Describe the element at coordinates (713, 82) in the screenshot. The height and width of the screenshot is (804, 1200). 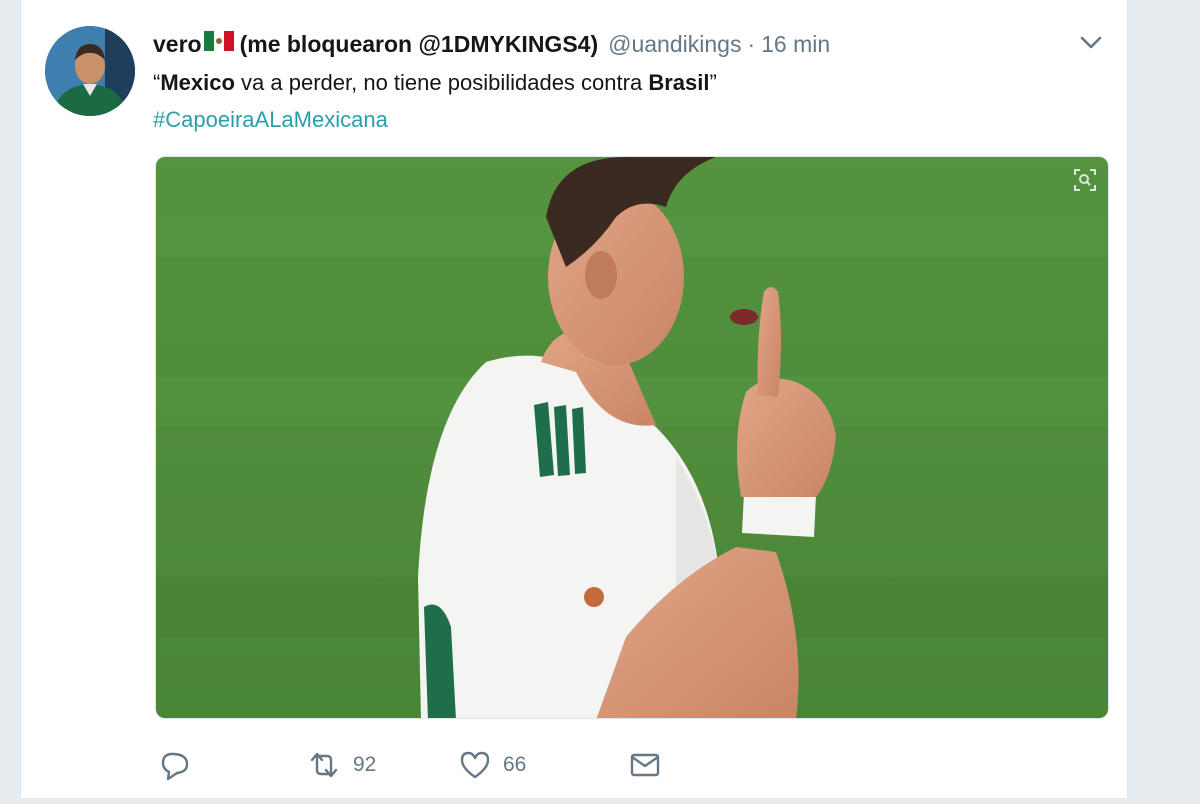
I see `close-quote: ”` at that location.